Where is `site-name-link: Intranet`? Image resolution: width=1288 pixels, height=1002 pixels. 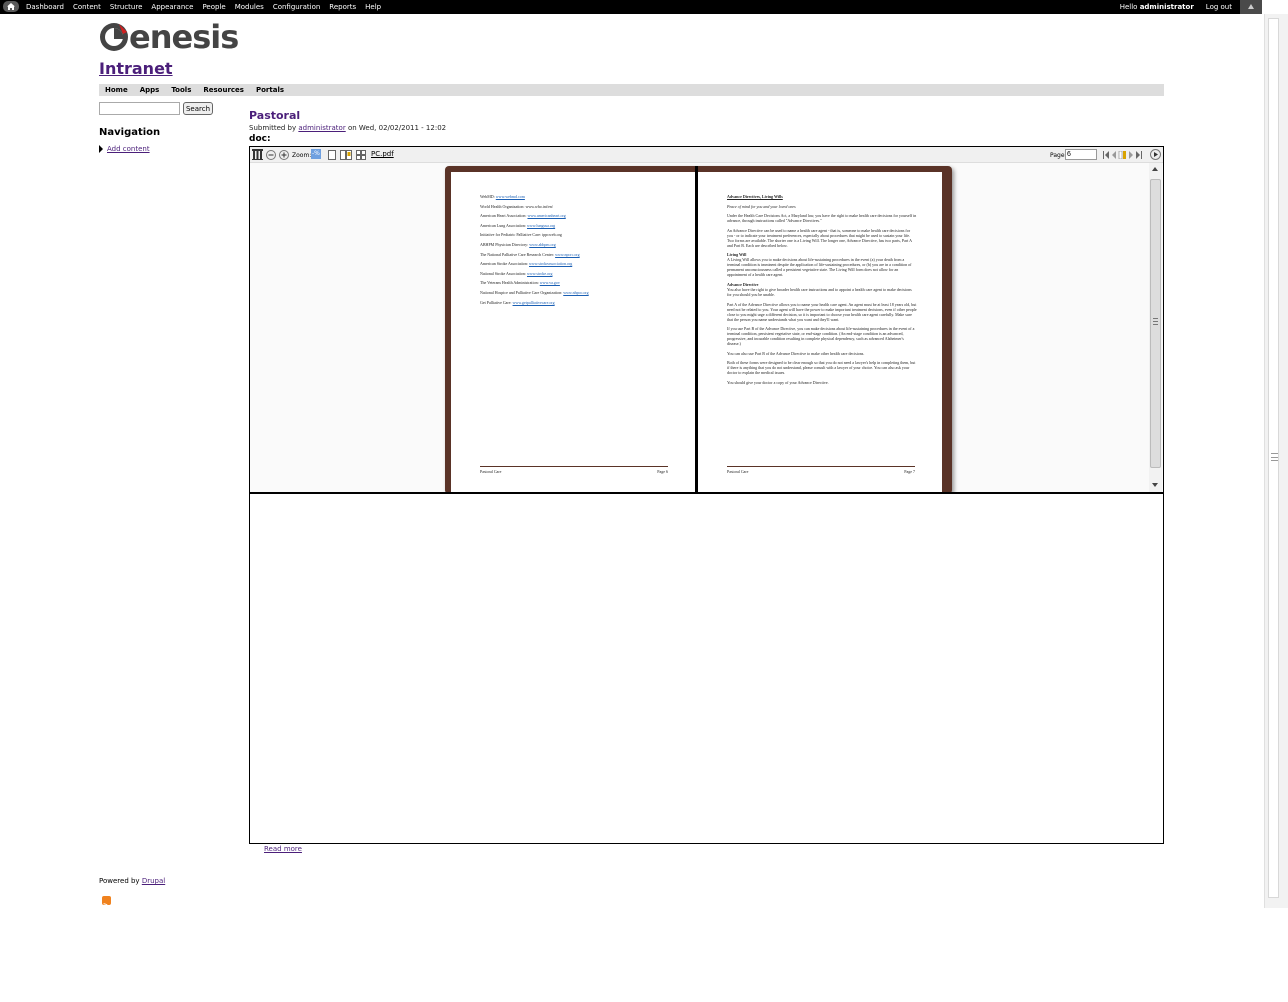 site-name-link: Intranet is located at coordinates (136, 68).